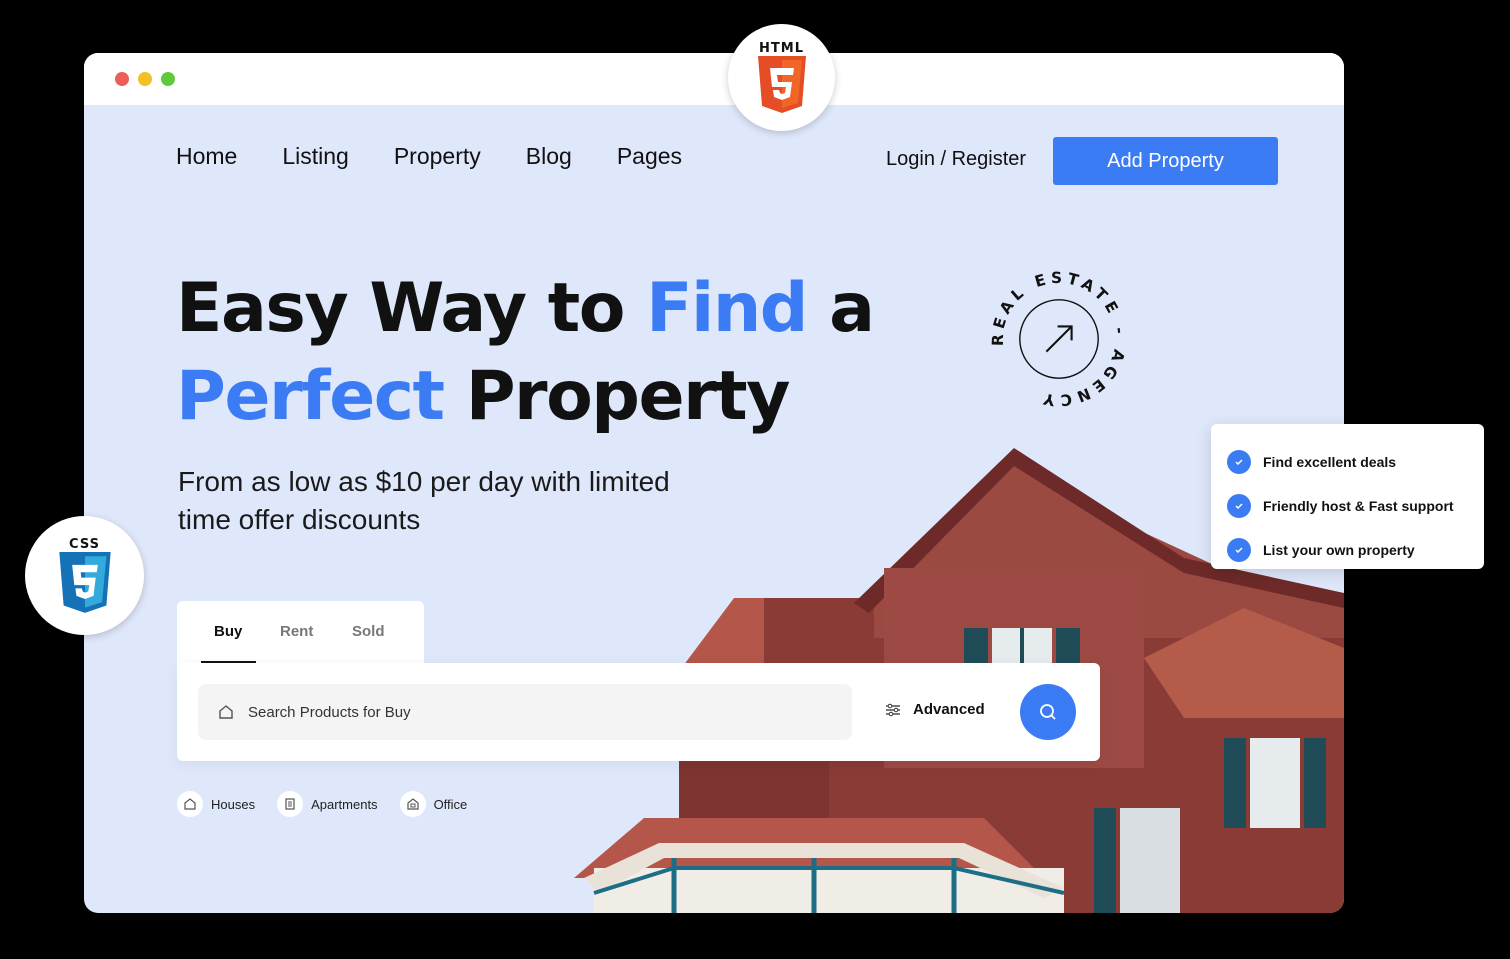 Image resolution: width=1510 pixels, height=959 pixels. I want to click on css3-shield-icon, so click(84, 582).